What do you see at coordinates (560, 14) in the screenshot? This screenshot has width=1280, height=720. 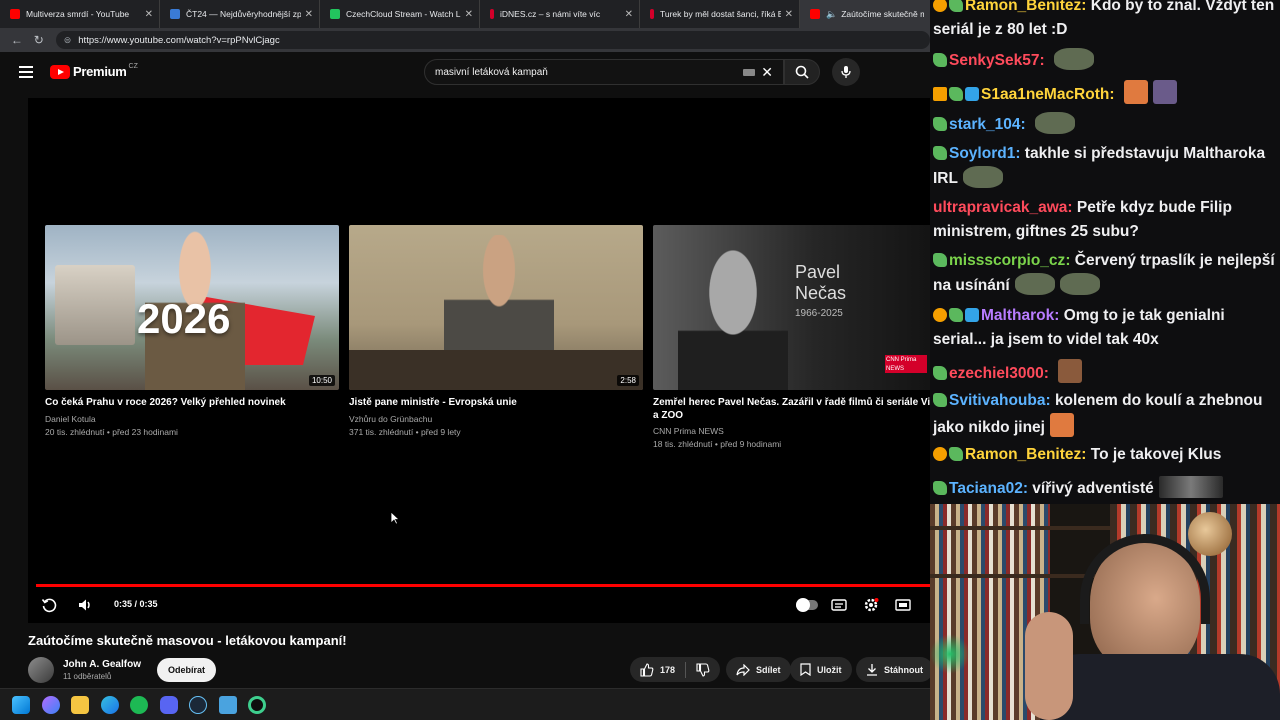 I see `browser-tab: iDNES.cz – s námi víte víc ✕` at bounding box center [560, 14].